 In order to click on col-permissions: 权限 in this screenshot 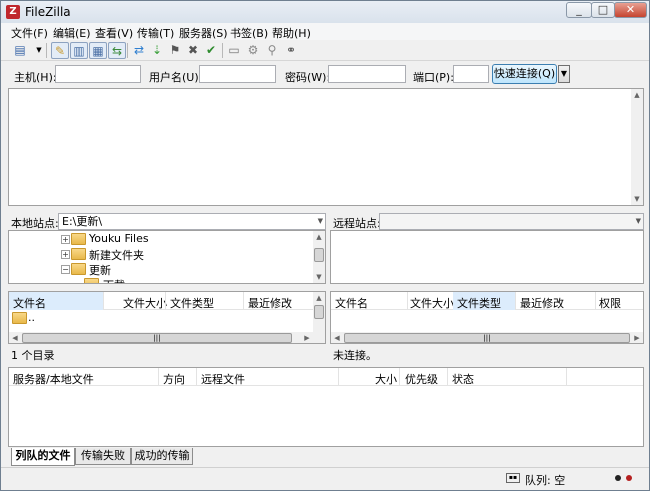, I will do `click(610, 303)`.